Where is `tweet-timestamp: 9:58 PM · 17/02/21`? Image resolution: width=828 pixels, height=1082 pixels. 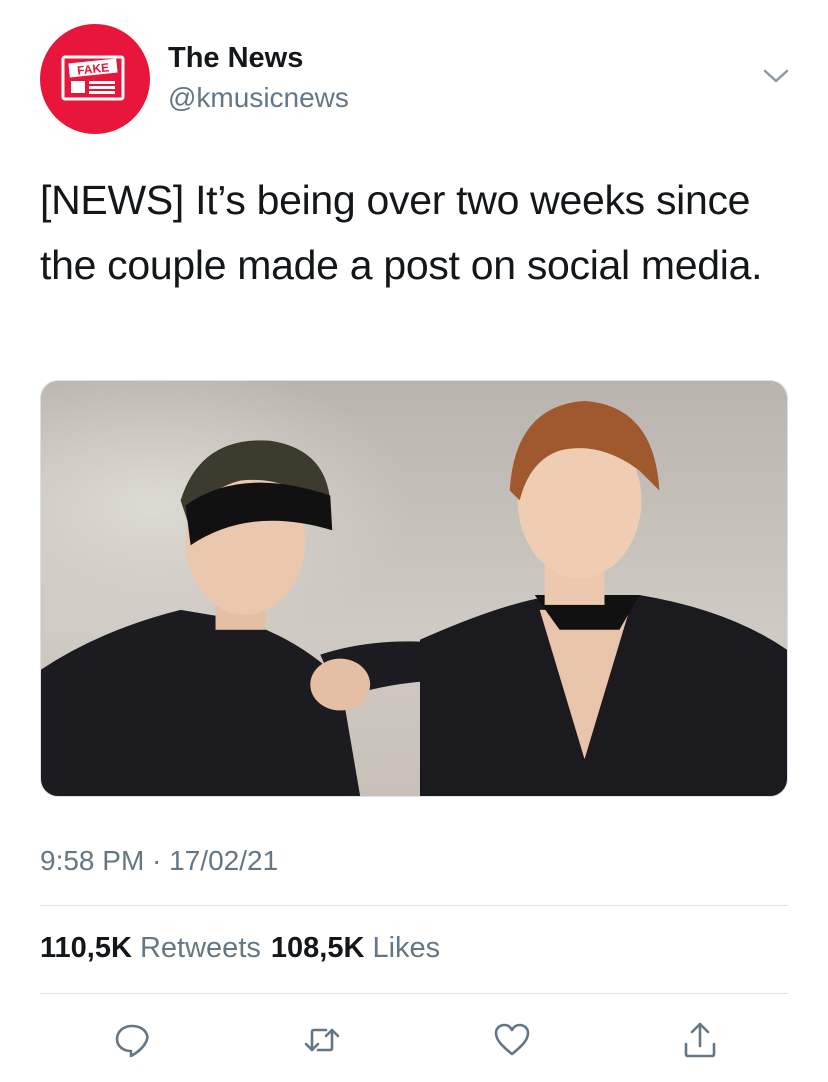 tweet-timestamp: 9:58 PM · 17/02/21 is located at coordinates (159, 861).